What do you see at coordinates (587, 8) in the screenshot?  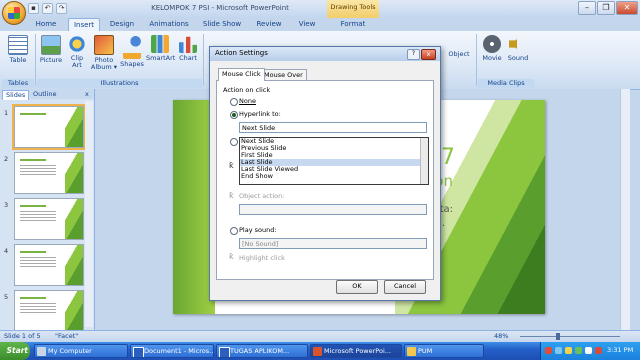 I see `minimize-button: –` at bounding box center [587, 8].